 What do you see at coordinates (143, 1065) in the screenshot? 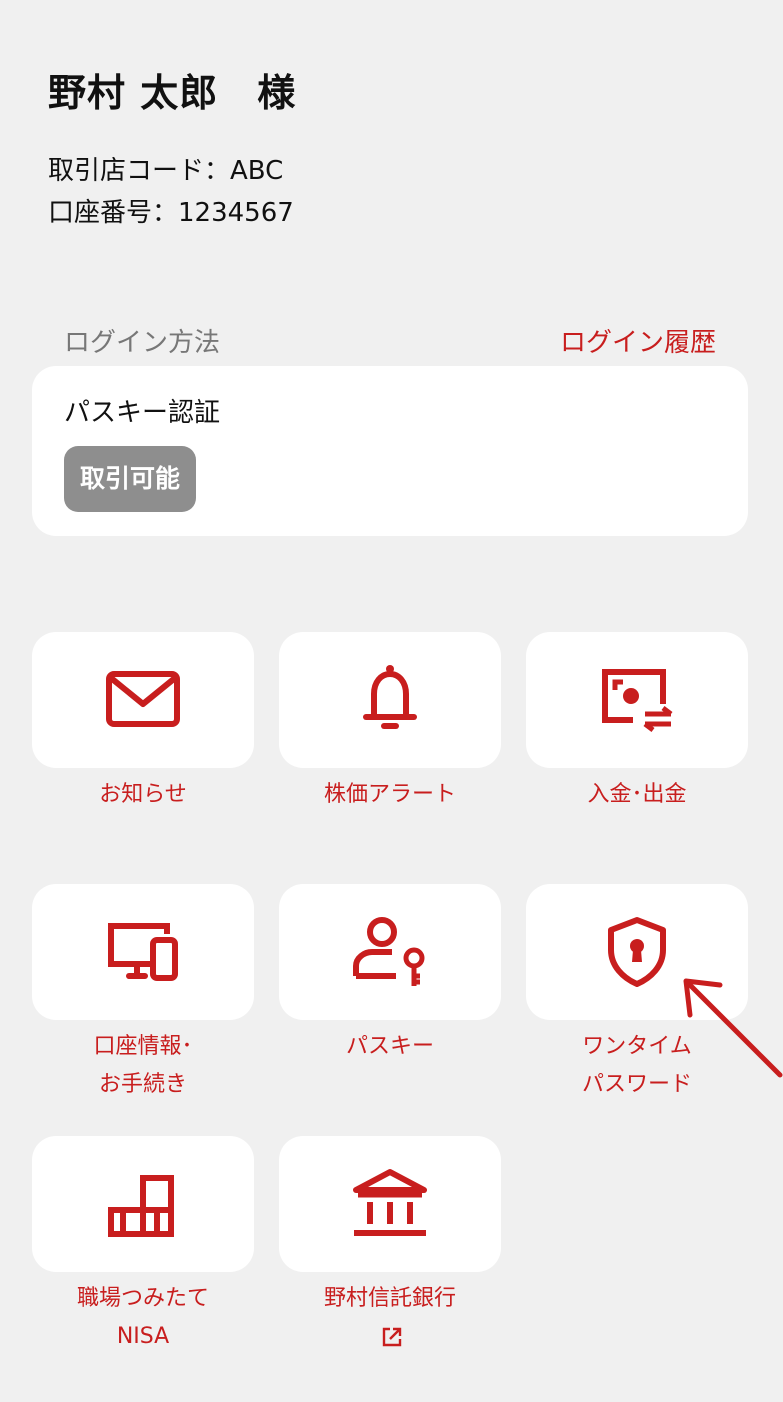
I see `account-info-label: 口座情報･ お手続き` at bounding box center [143, 1065].